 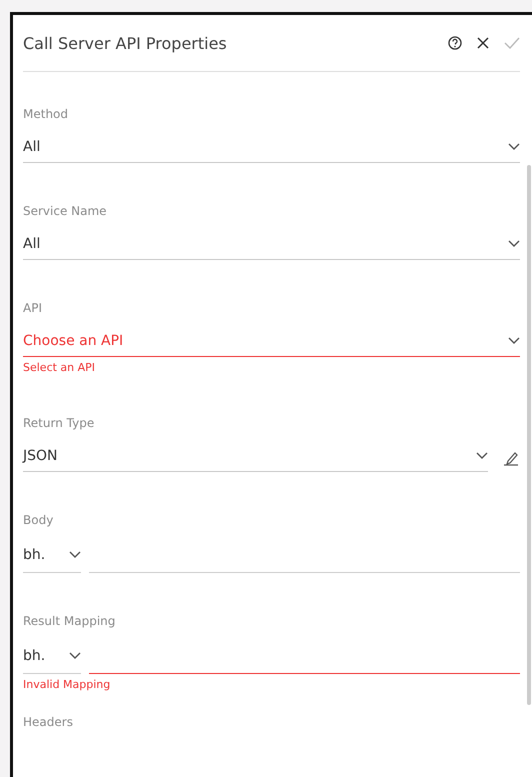 I want to click on select-field: Choose an API, so click(x=271, y=341).